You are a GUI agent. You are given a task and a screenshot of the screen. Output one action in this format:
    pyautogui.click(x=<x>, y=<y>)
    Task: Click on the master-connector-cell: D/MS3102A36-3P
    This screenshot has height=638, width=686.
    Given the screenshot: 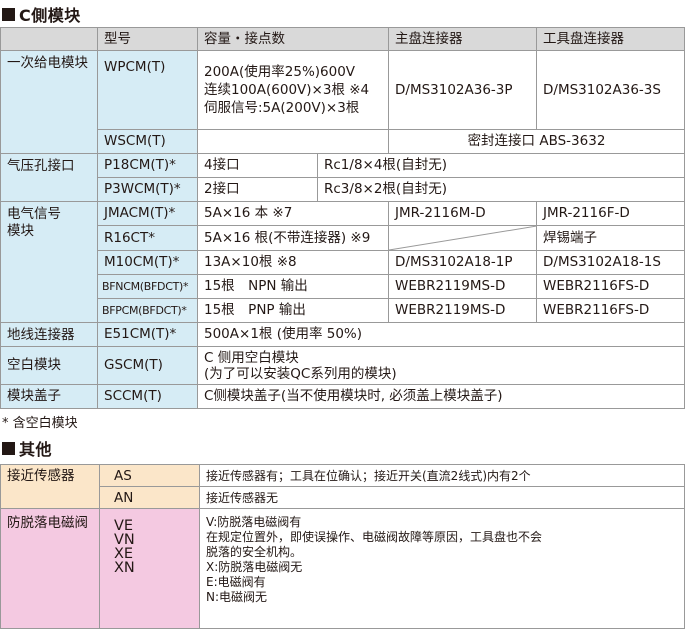 What is the action you would take?
    pyautogui.click(x=462, y=90)
    